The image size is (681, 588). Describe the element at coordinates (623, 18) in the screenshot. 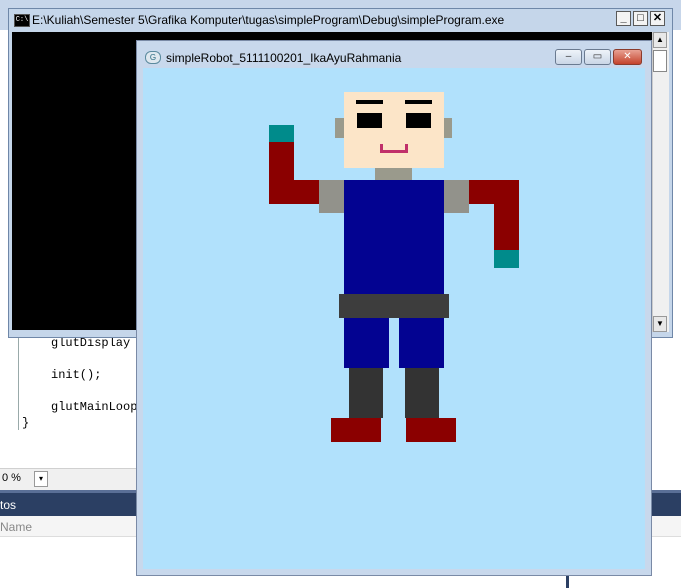

I see `minimize-button: _` at that location.